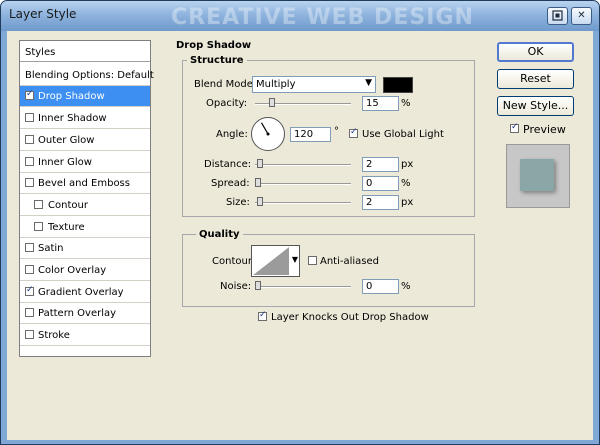 The image size is (600, 445). What do you see at coordinates (276, 84) in the screenshot?
I see `blend-mode-value: Multiply` at bounding box center [276, 84].